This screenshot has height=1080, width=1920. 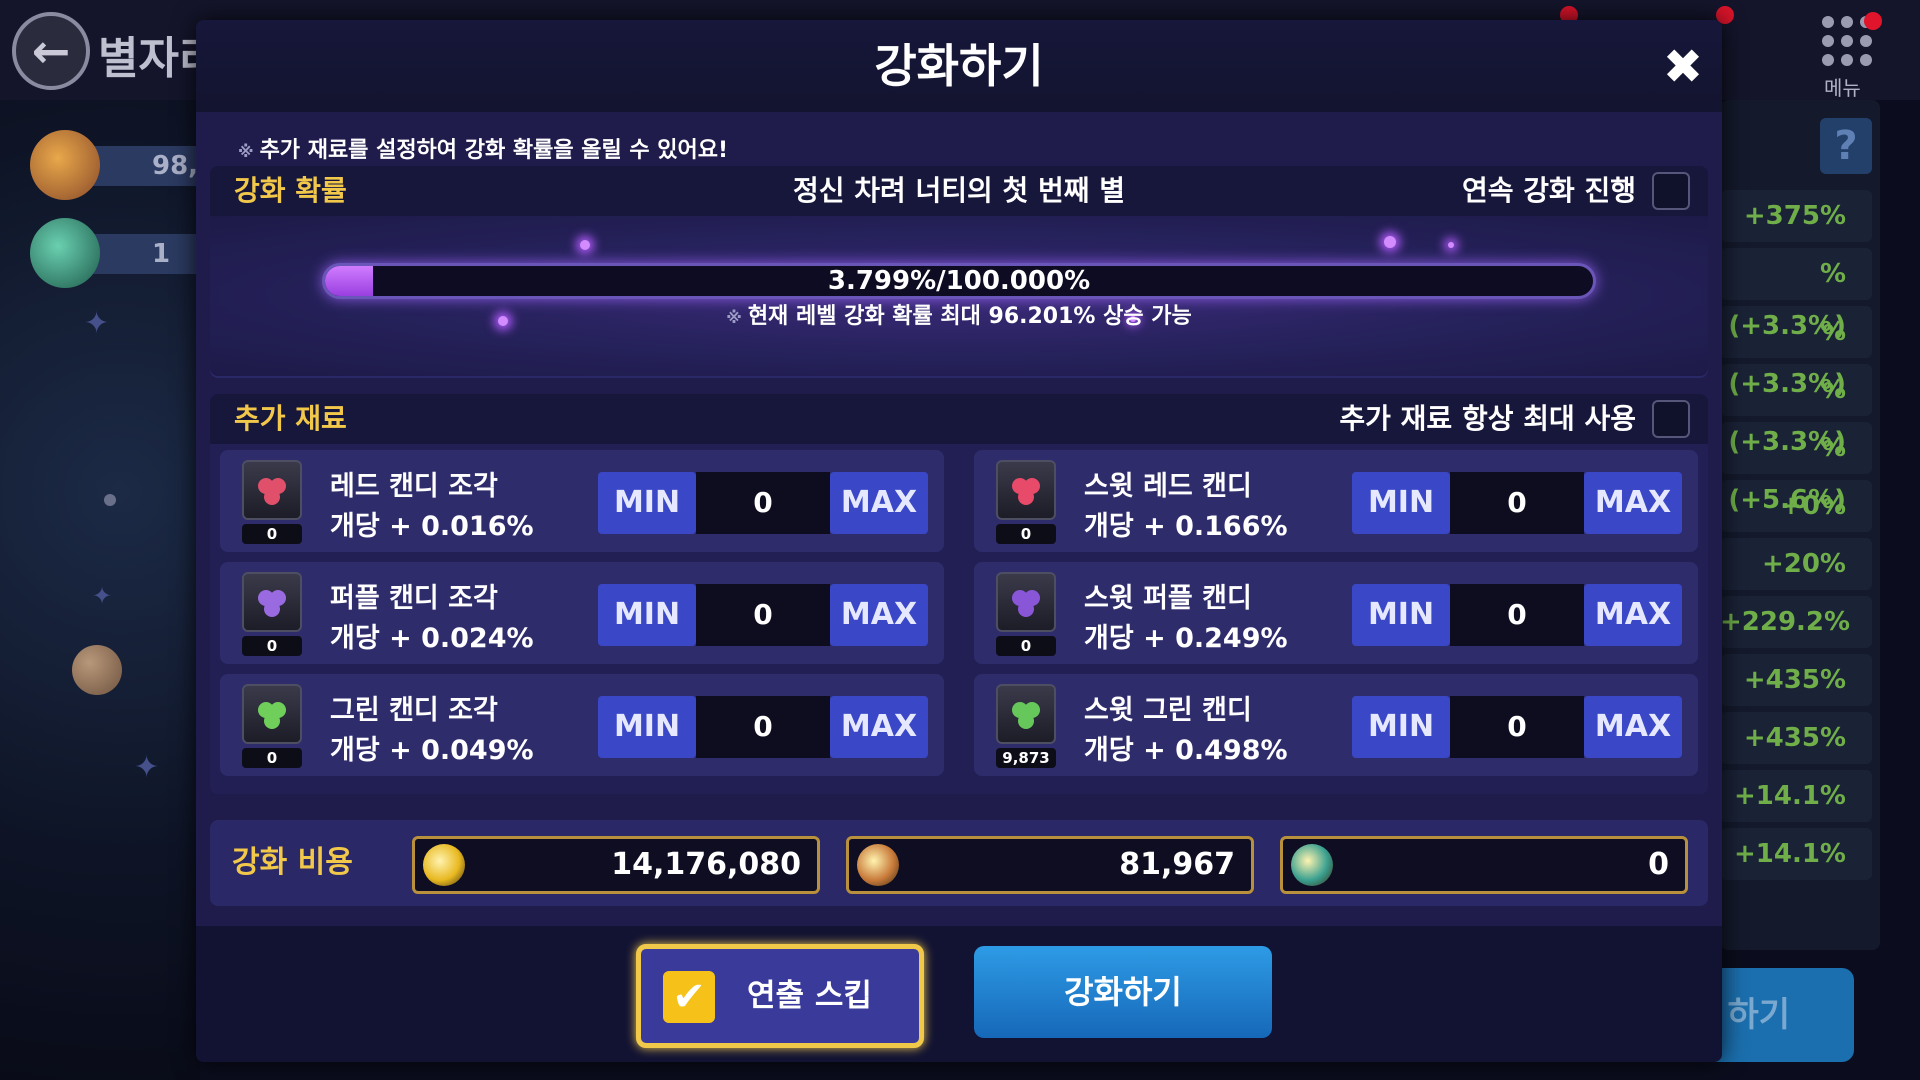 I want to click on always-max-label: 추가 재료 항상 최대 사용, so click(x=1487, y=418).